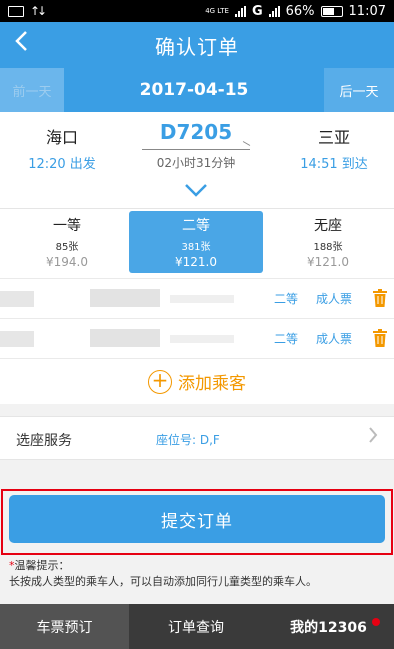  I want to click on chevron-down-icon, so click(196, 191).